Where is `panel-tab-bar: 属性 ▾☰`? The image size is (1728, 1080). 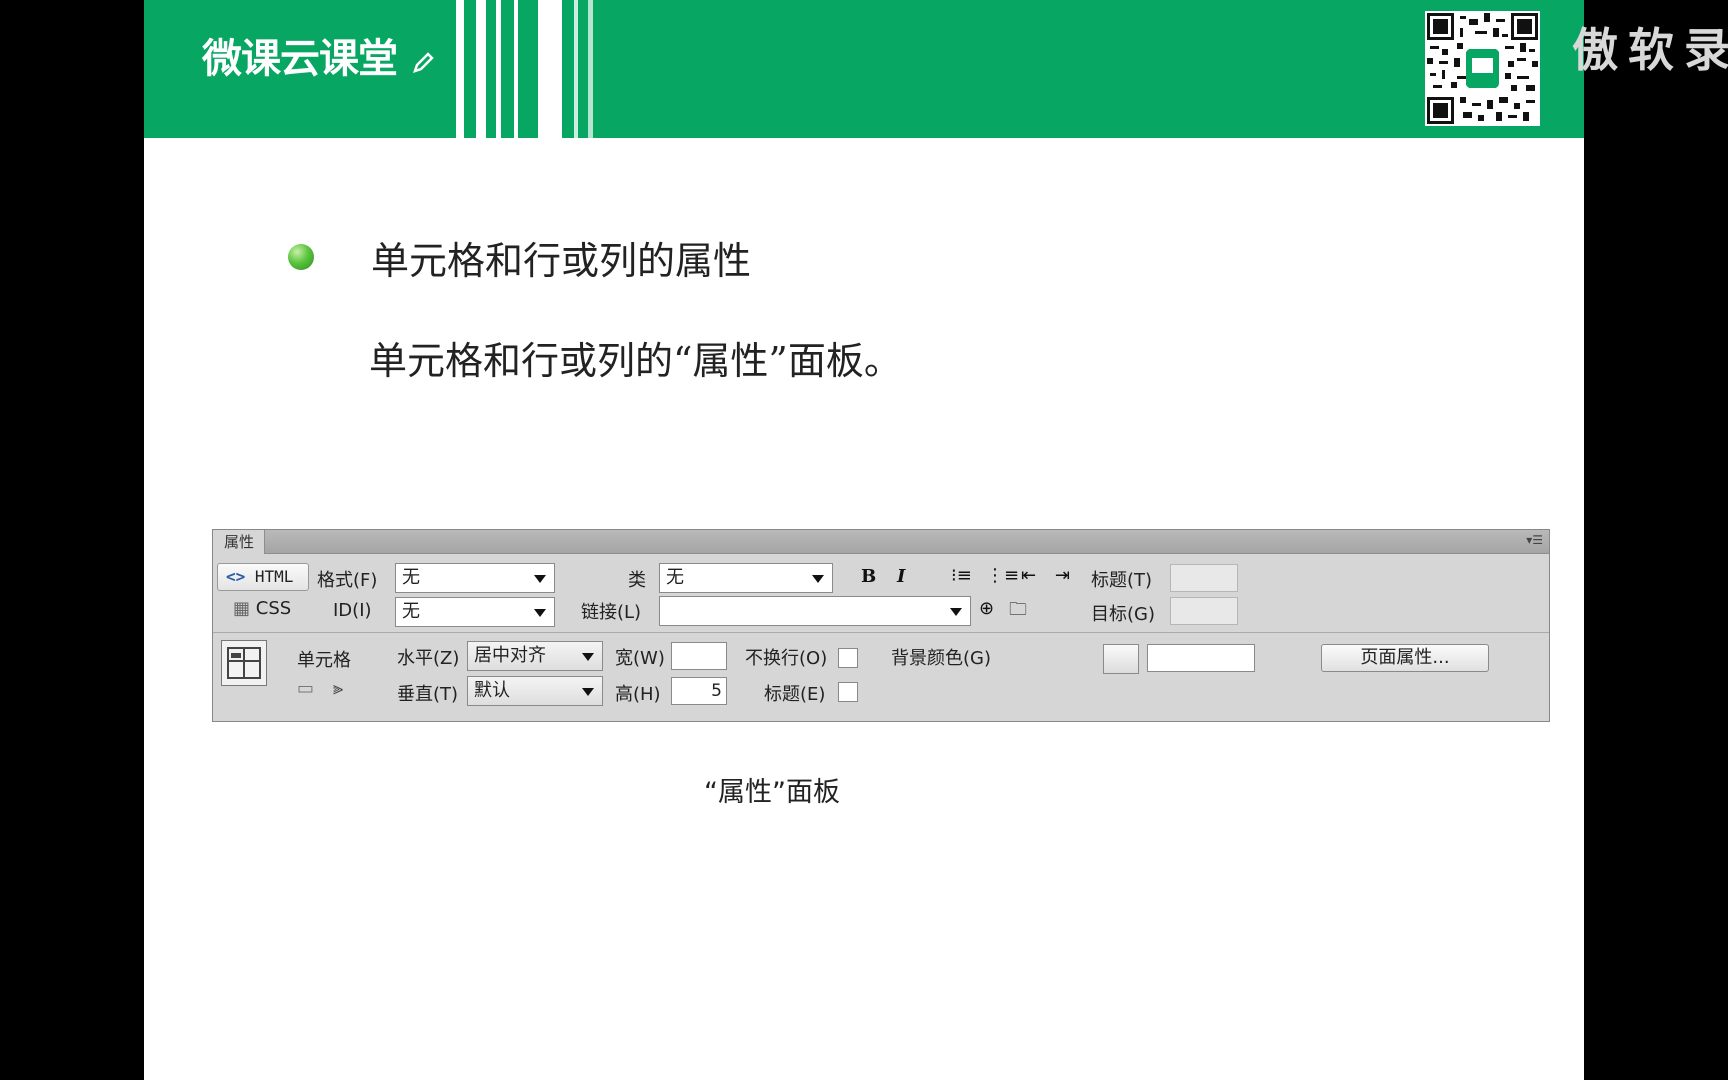
panel-tab-bar: 属性 ▾☰ is located at coordinates (881, 542).